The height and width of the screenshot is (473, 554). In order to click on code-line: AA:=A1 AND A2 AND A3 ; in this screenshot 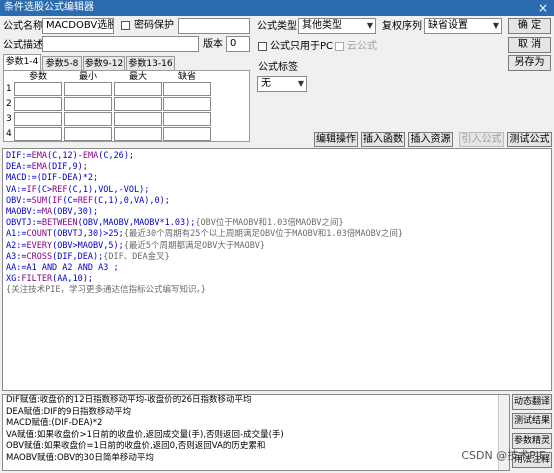, I will do `click(278, 268)`.